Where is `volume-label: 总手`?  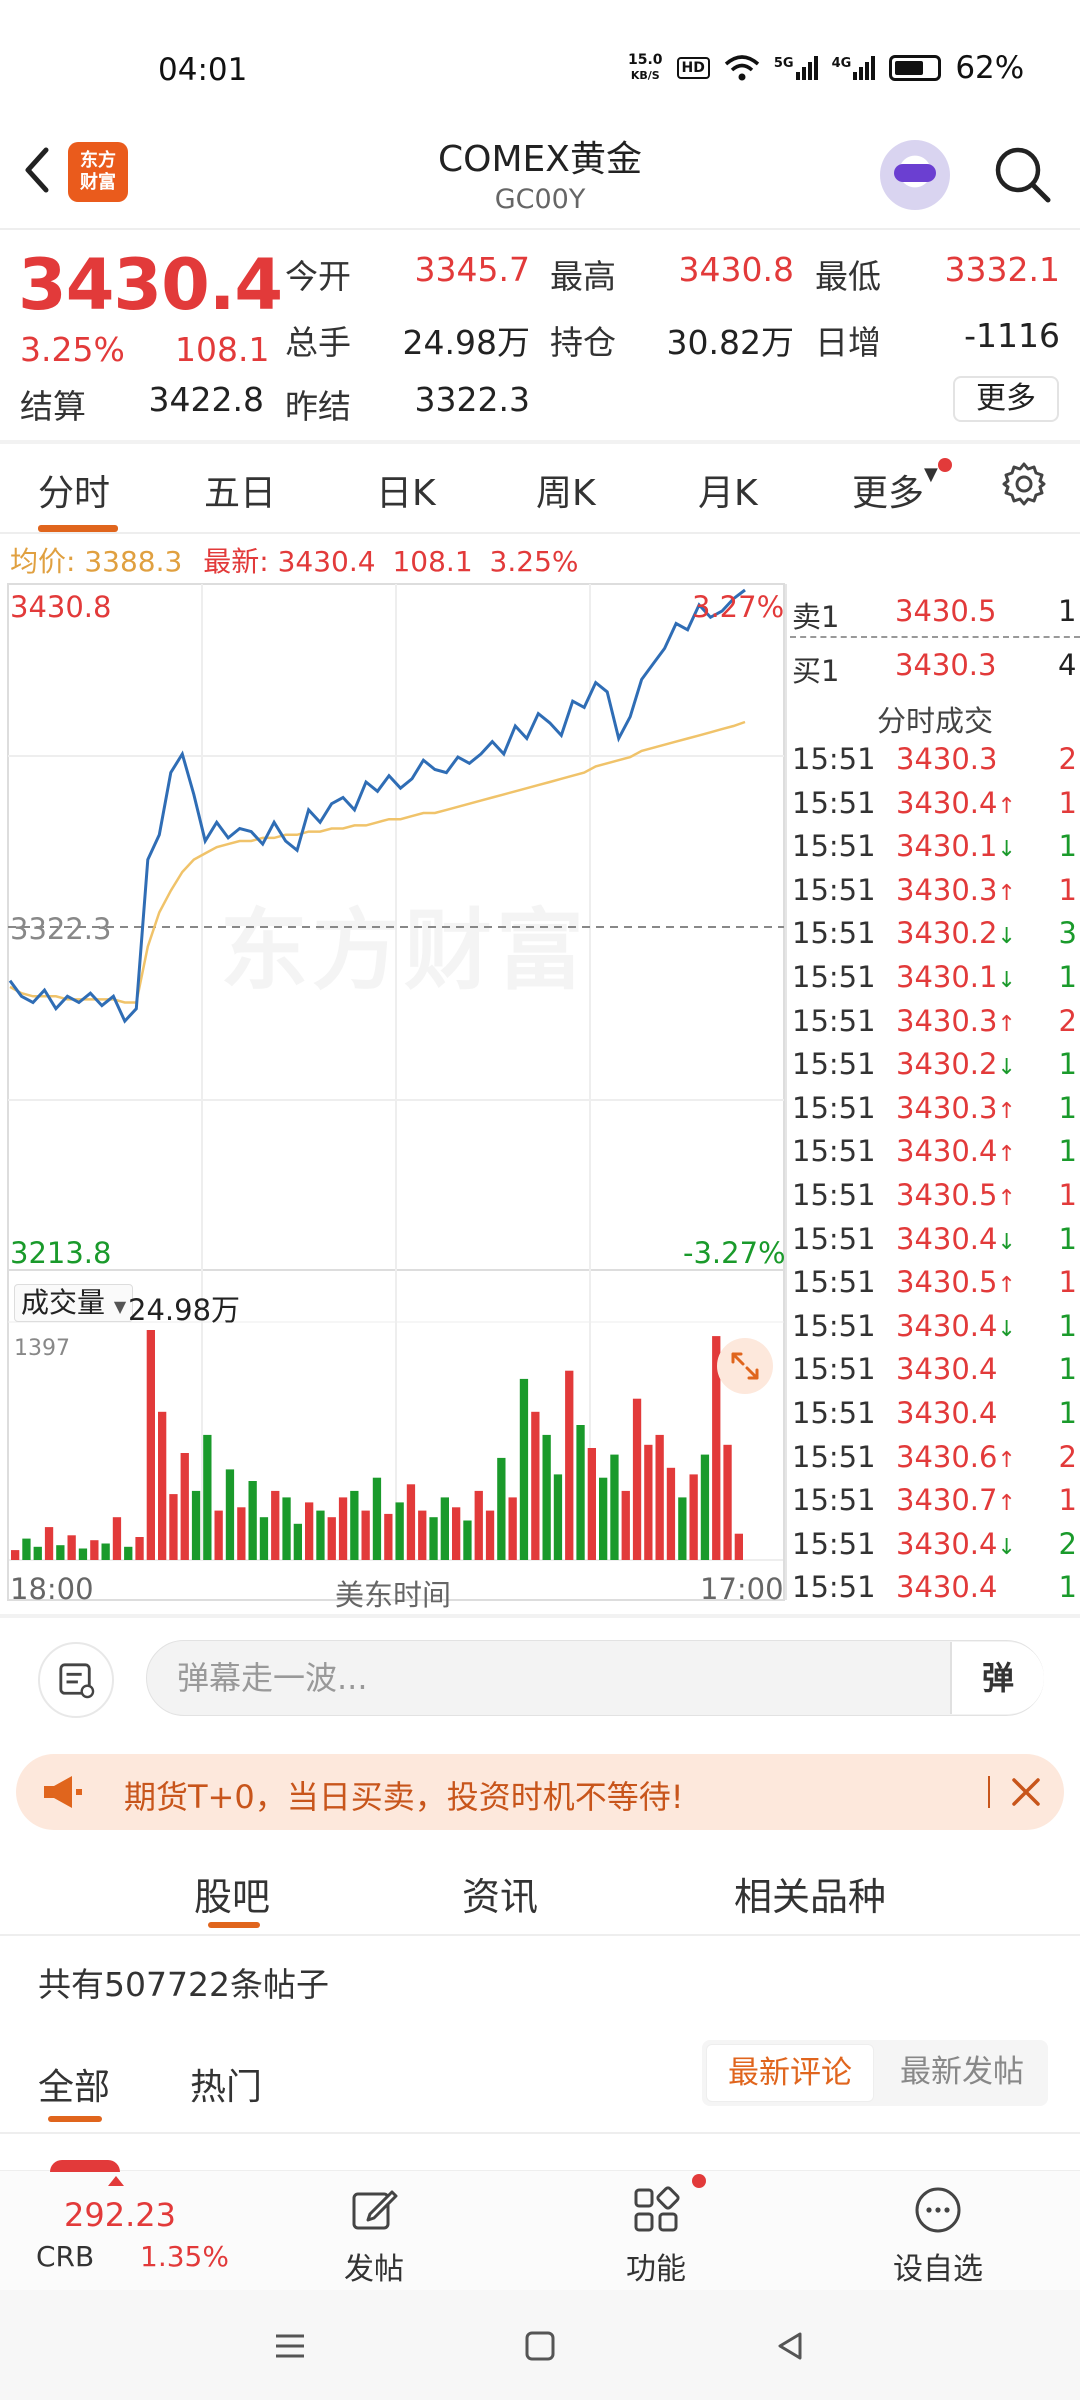 volume-label: 总手 is located at coordinates (318, 342).